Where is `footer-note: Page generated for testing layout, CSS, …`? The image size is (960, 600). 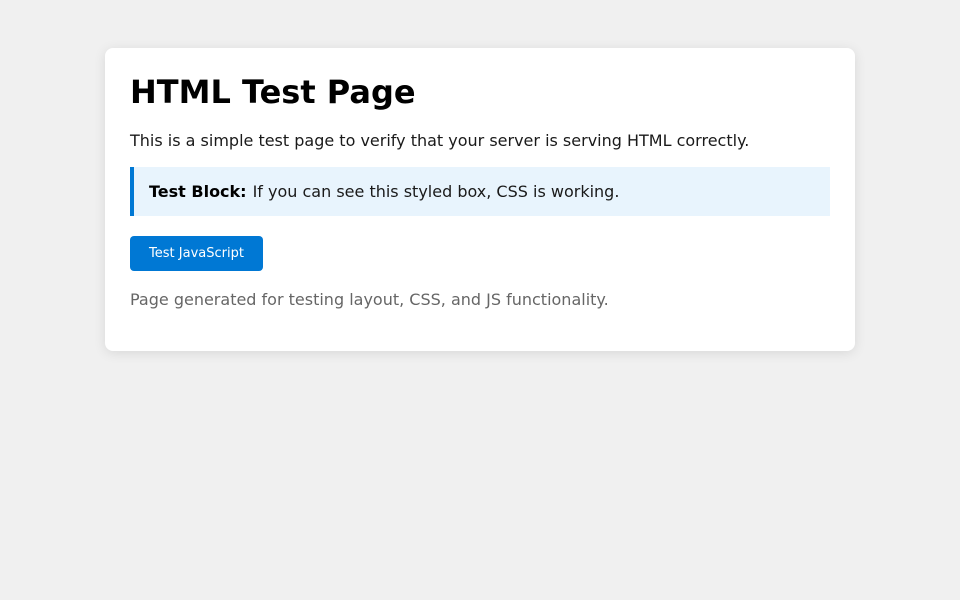
footer-note: Page generated for testing layout, CSS, … is located at coordinates (369, 299).